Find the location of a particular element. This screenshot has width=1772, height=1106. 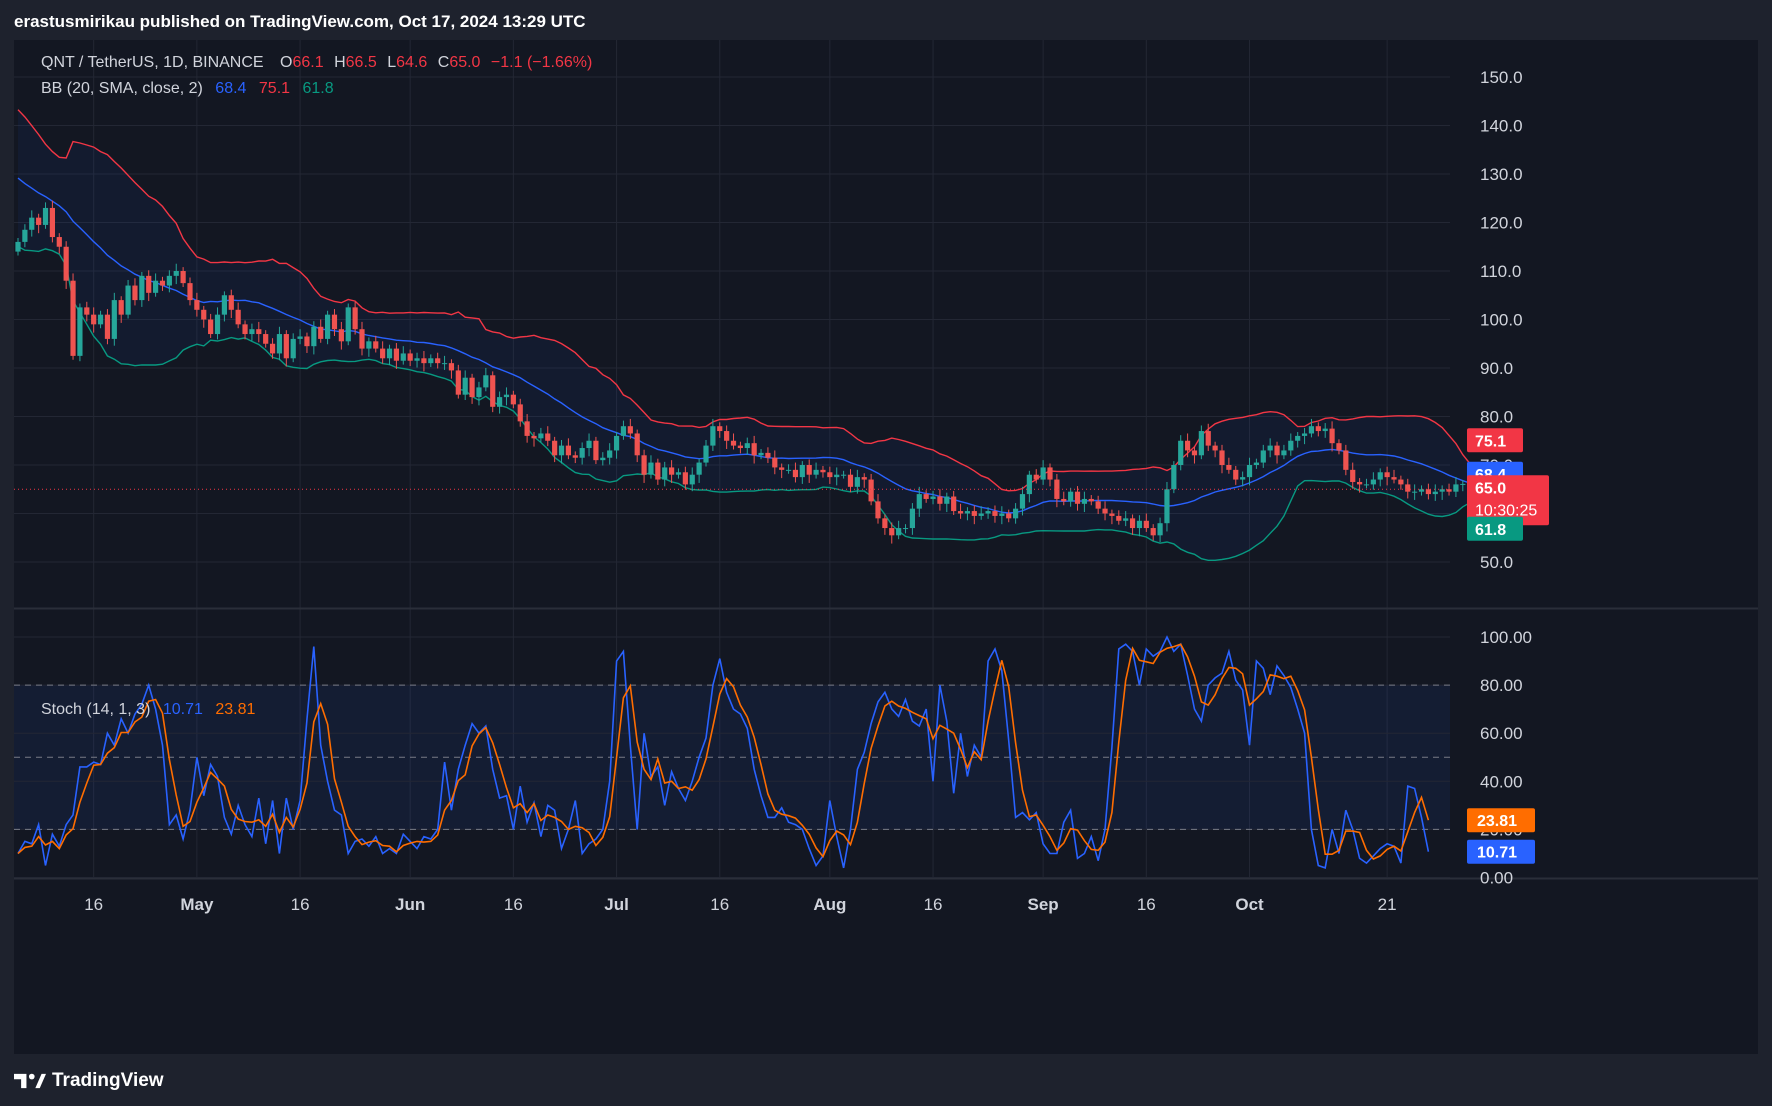

stoch-axis-label: 0.00 is located at coordinates (1496, 878).